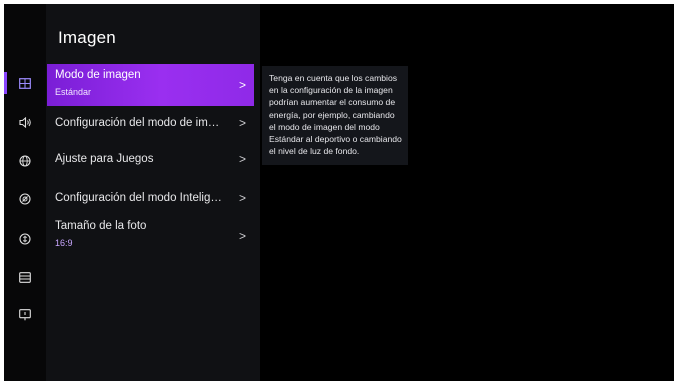 The image size is (677, 384). I want to click on menu-item-label: Ajuste para Juegos, so click(104, 159).